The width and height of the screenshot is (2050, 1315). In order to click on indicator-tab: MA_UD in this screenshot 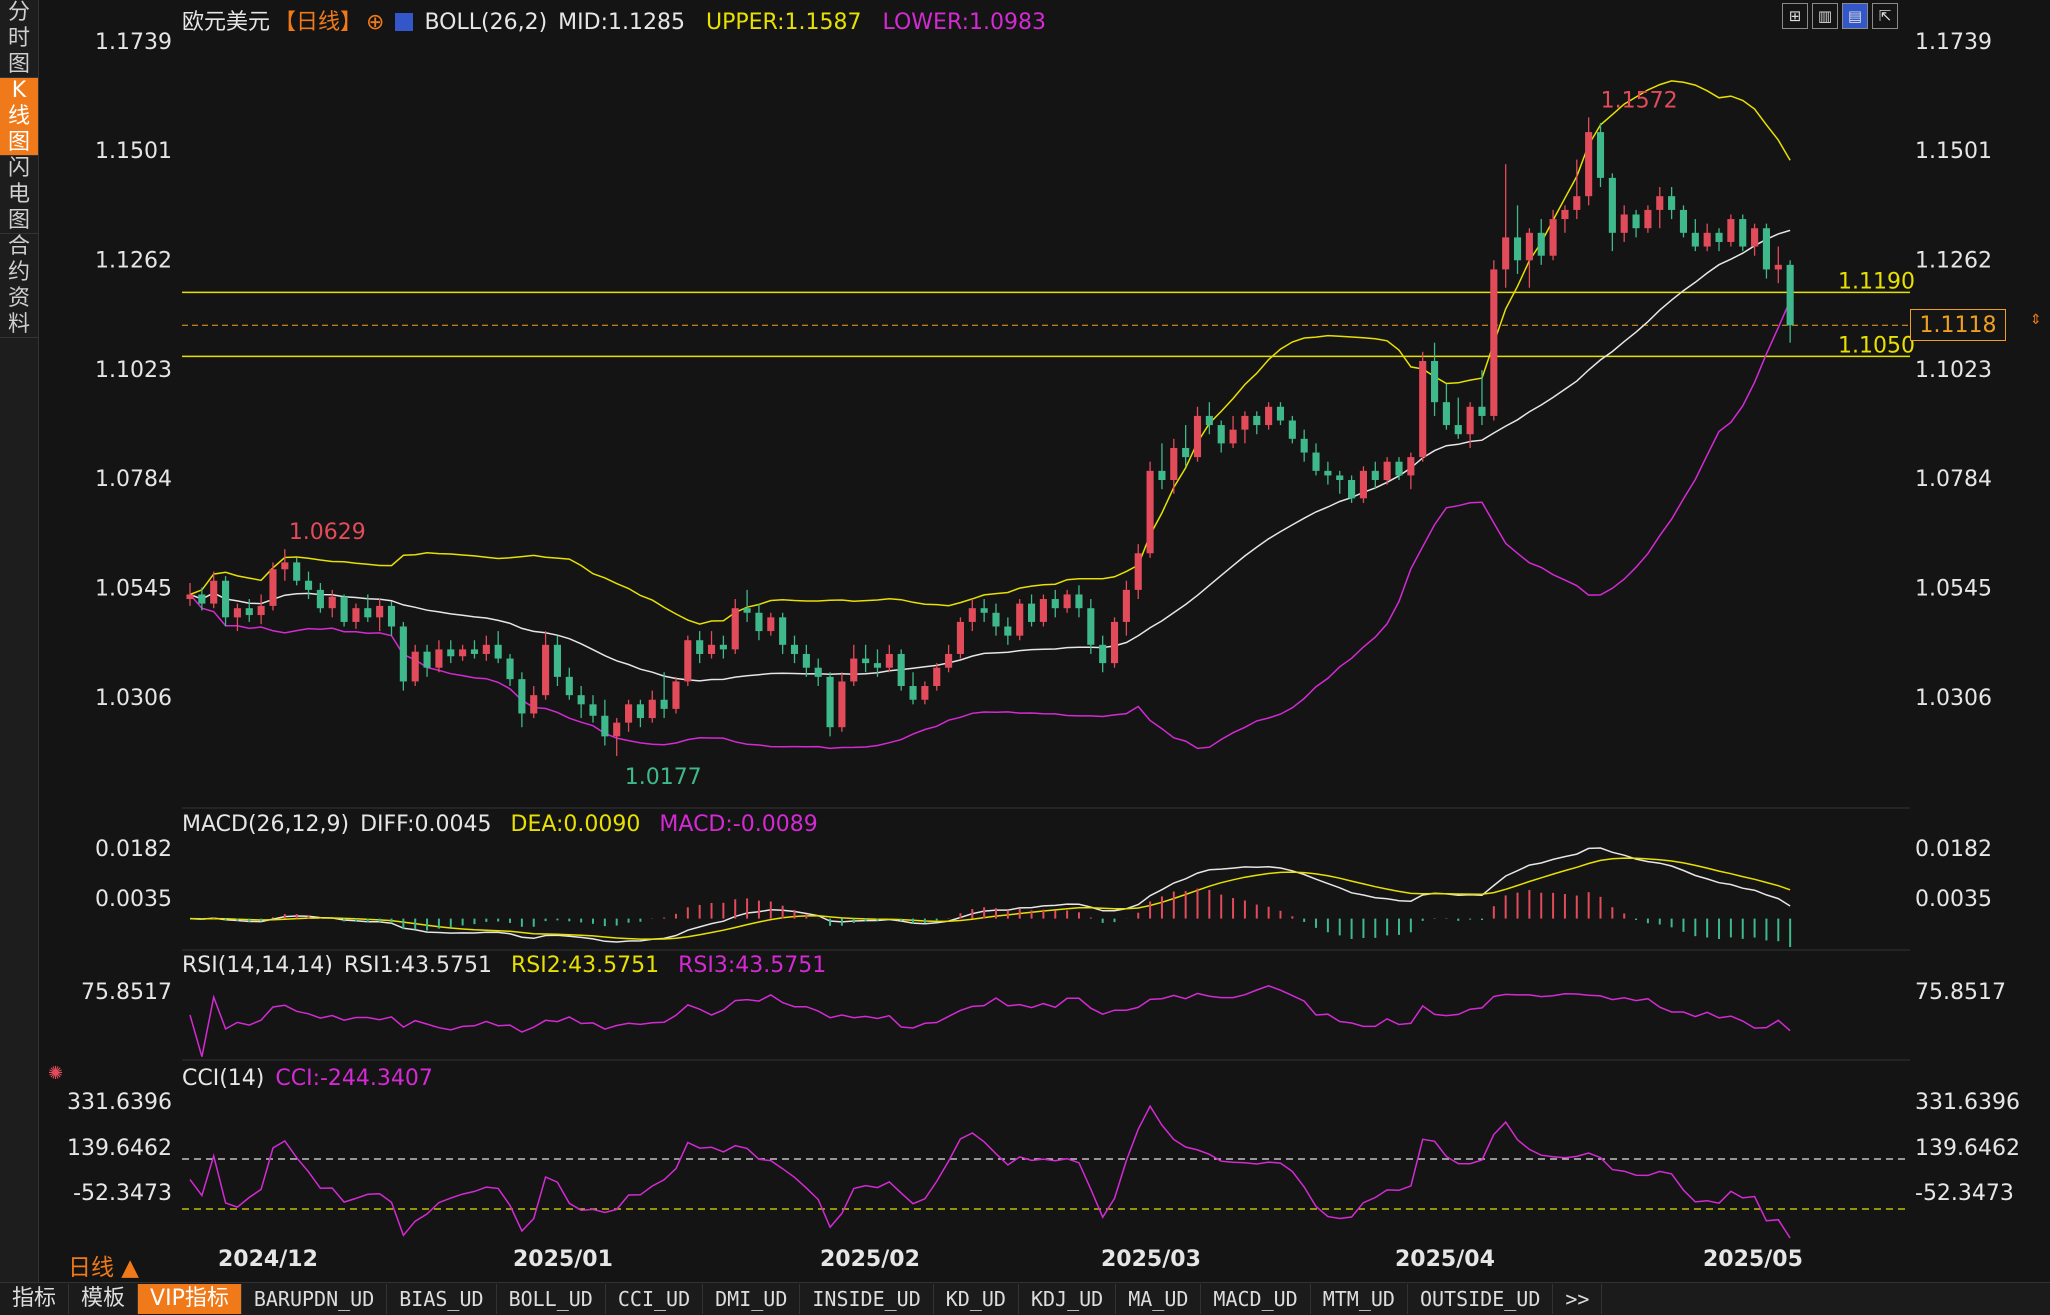, I will do `click(1159, 1299)`.